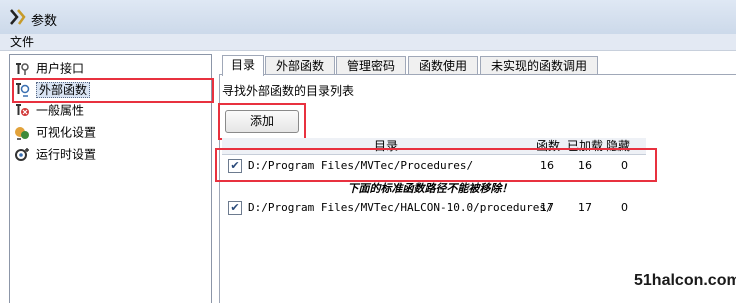  I want to click on sidebar-item-visualization: 可视化设置, so click(54, 132).